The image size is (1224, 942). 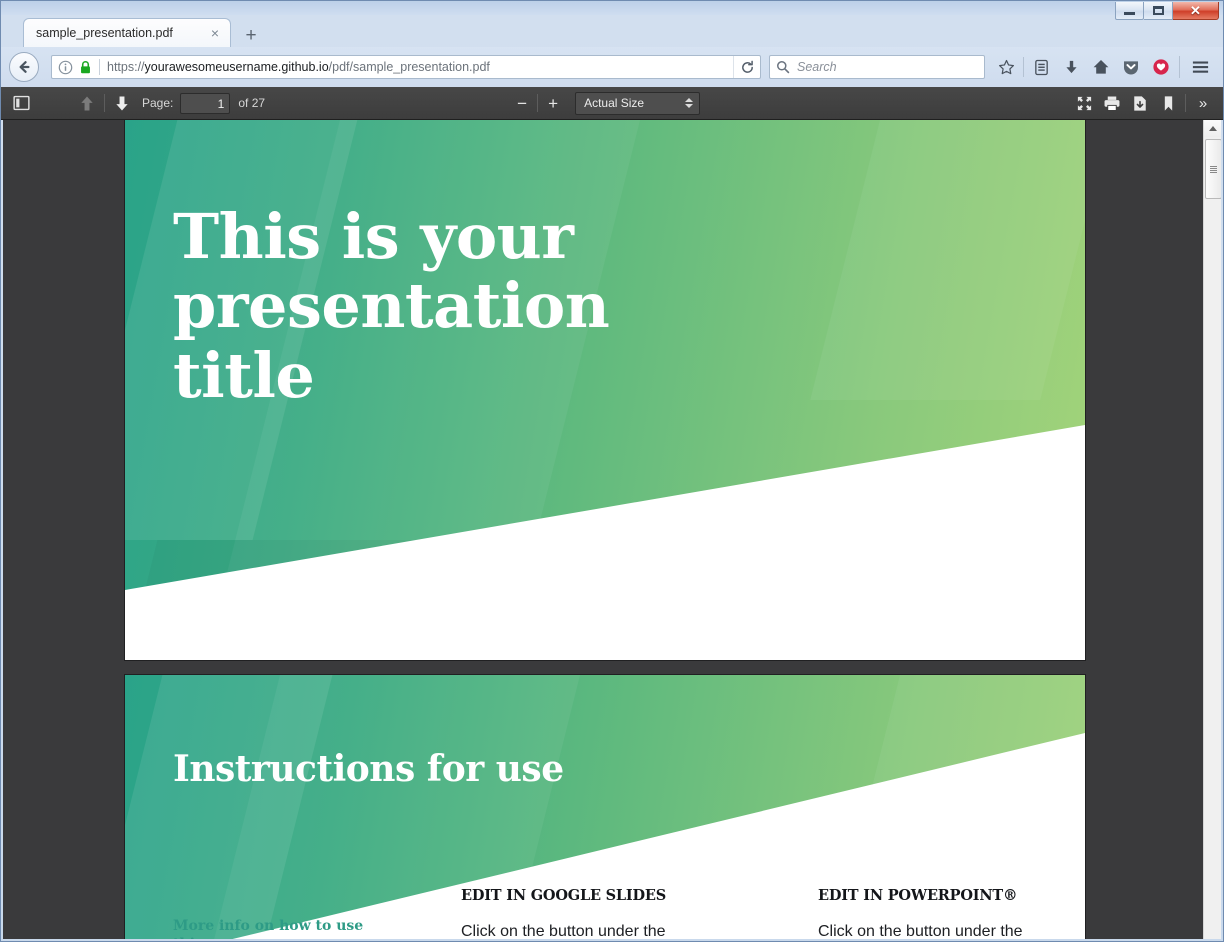 What do you see at coordinates (65, 67) in the screenshot?
I see `info-icon` at bounding box center [65, 67].